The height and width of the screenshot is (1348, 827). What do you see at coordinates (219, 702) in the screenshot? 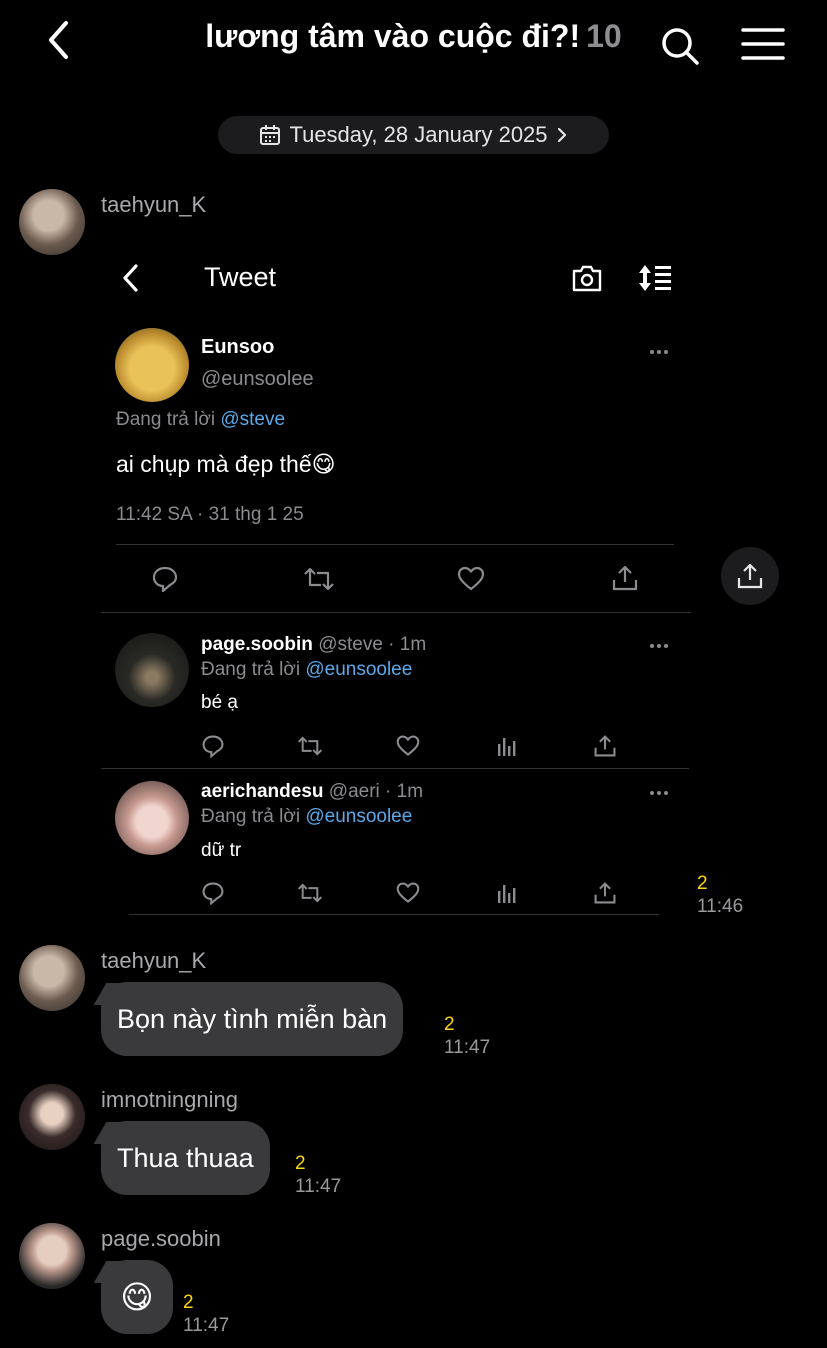
I see `reply-text: bé ạ` at bounding box center [219, 702].